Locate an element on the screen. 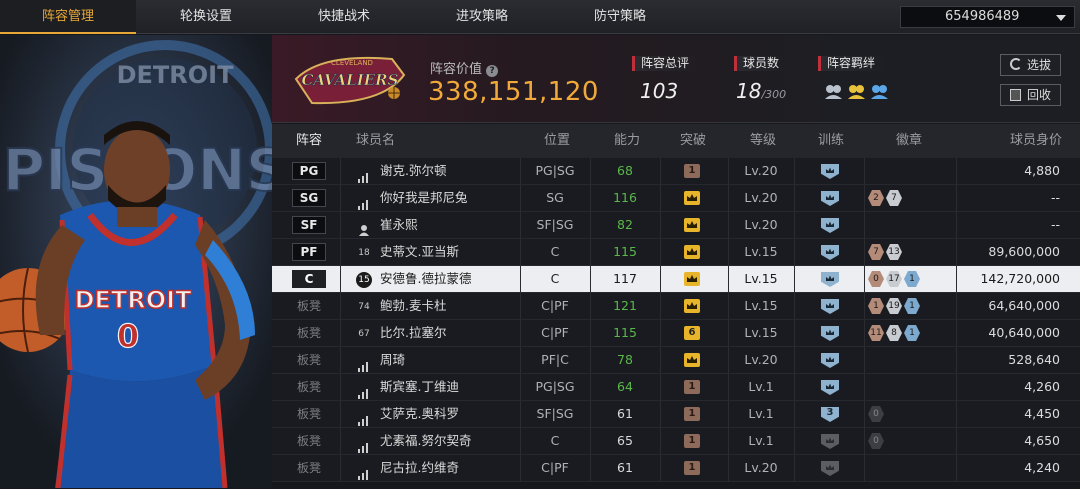 The height and width of the screenshot is (489, 1080). col-ability: 能力 is located at coordinates (627, 141).